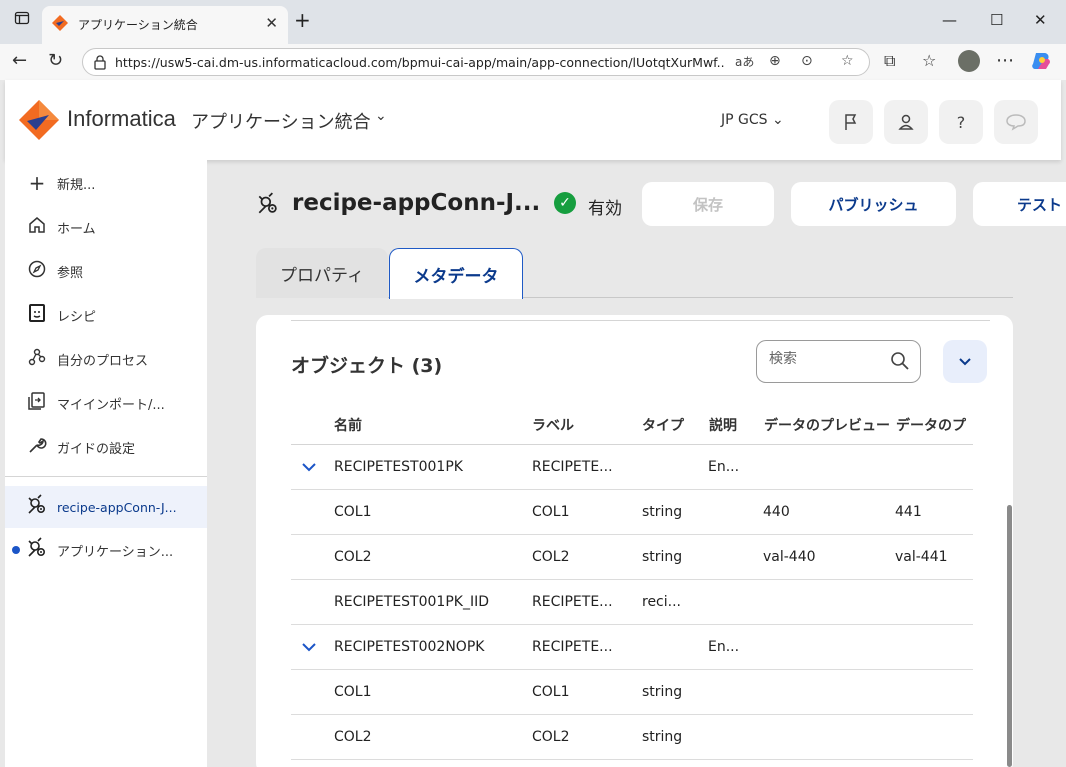  I want to click on collapse-all-button, so click(965, 361).